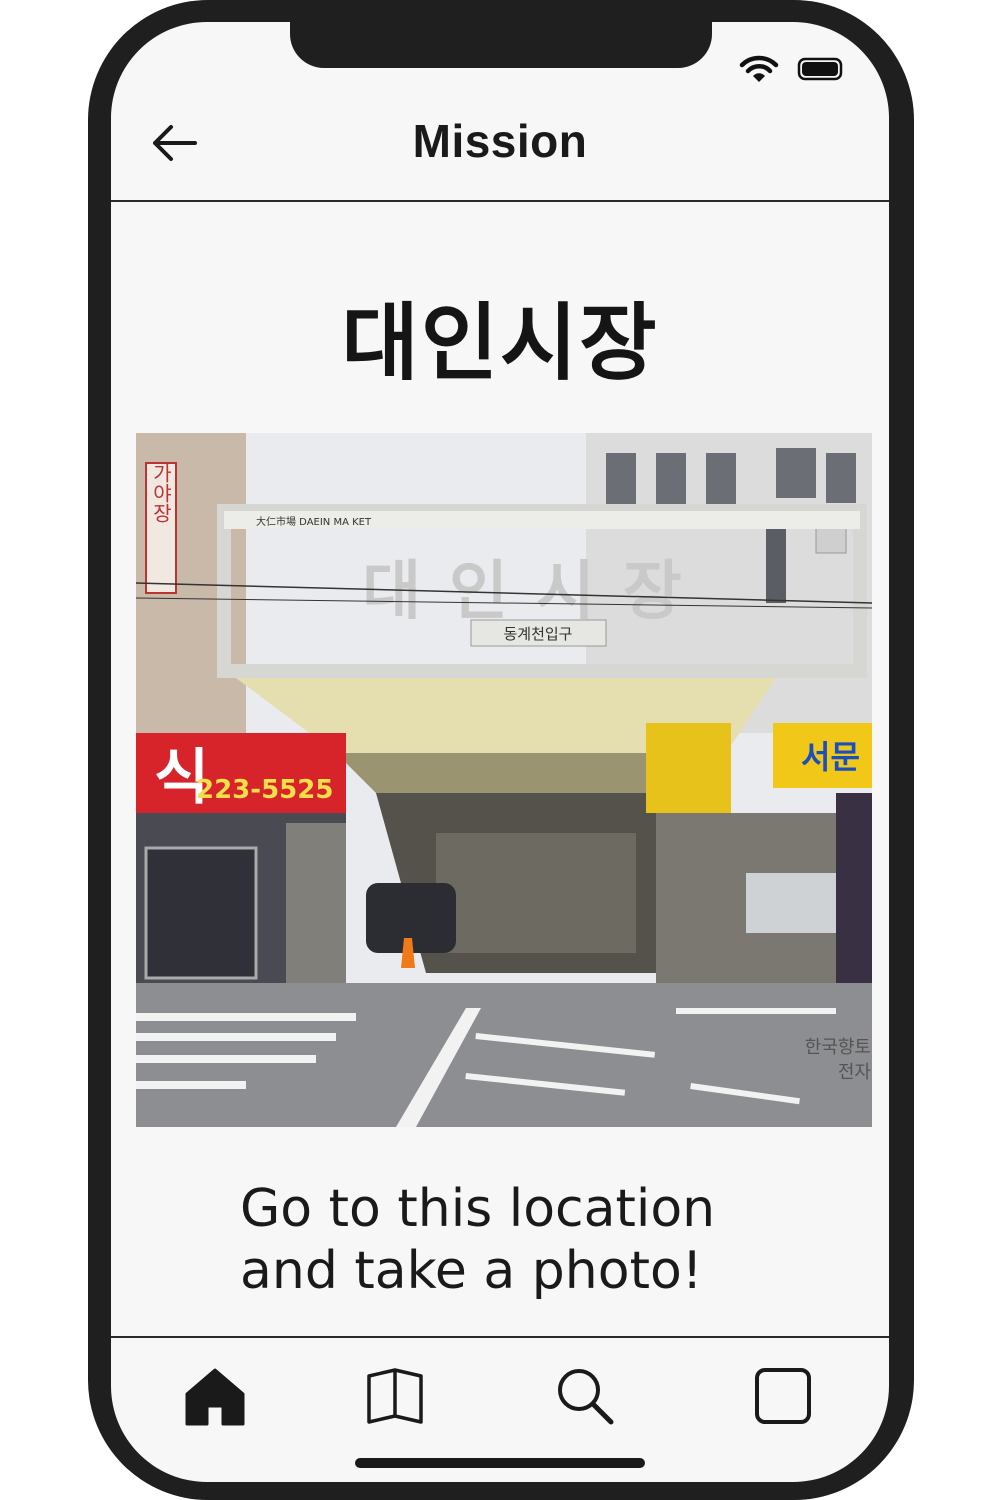 This screenshot has width=1000, height=1500. What do you see at coordinates (264, 790) in the screenshot?
I see `left-shop-phone: 223-5525` at bounding box center [264, 790].